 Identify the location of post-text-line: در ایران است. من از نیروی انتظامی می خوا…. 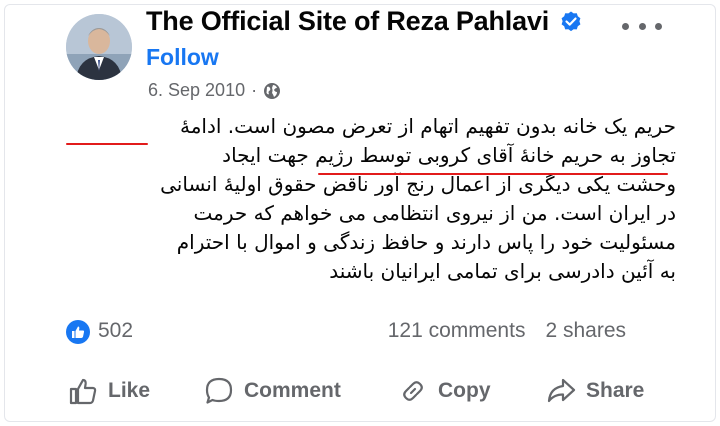
(434, 213).